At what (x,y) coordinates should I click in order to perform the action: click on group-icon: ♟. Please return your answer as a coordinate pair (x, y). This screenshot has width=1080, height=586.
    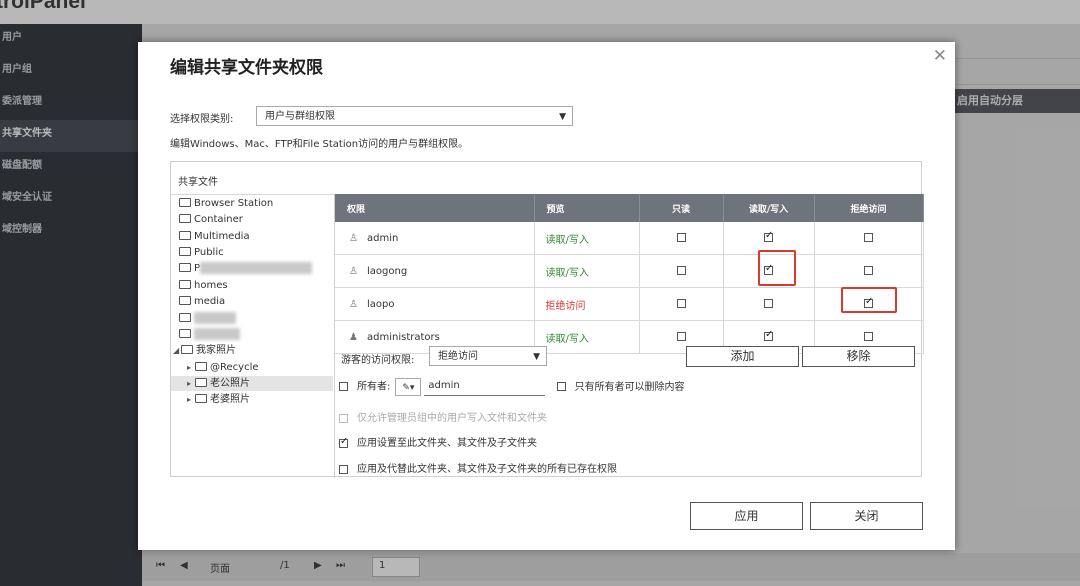
    Looking at the image, I should click on (353, 337).